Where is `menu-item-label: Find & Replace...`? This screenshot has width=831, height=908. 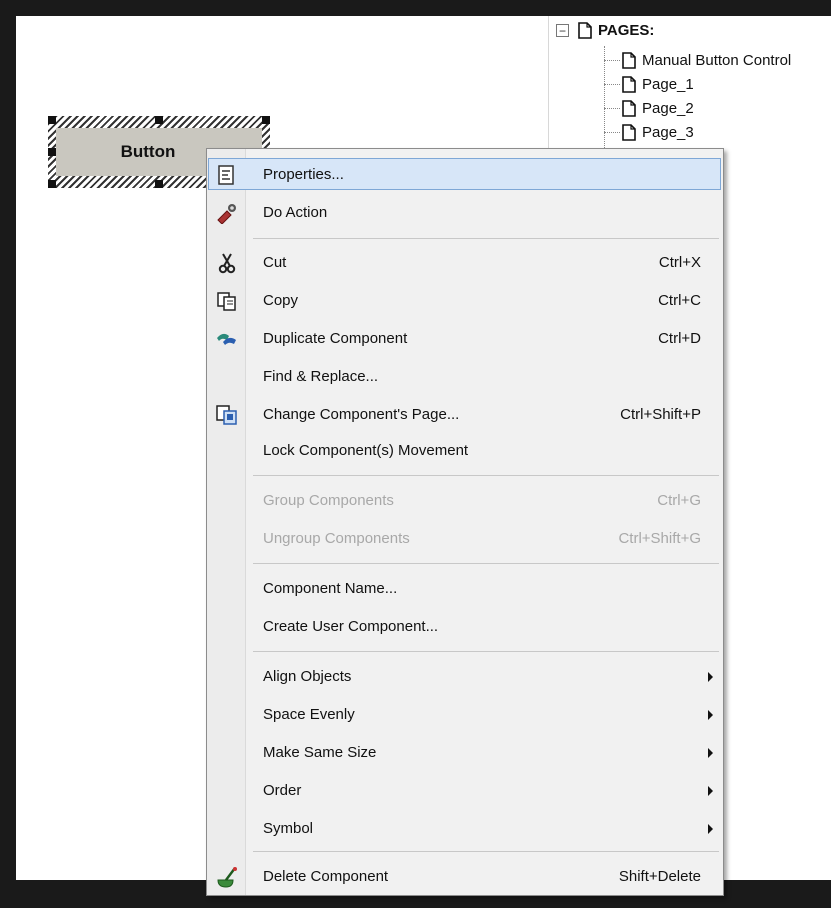 menu-item-label: Find & Replace... is located at coordinates (321, 376).